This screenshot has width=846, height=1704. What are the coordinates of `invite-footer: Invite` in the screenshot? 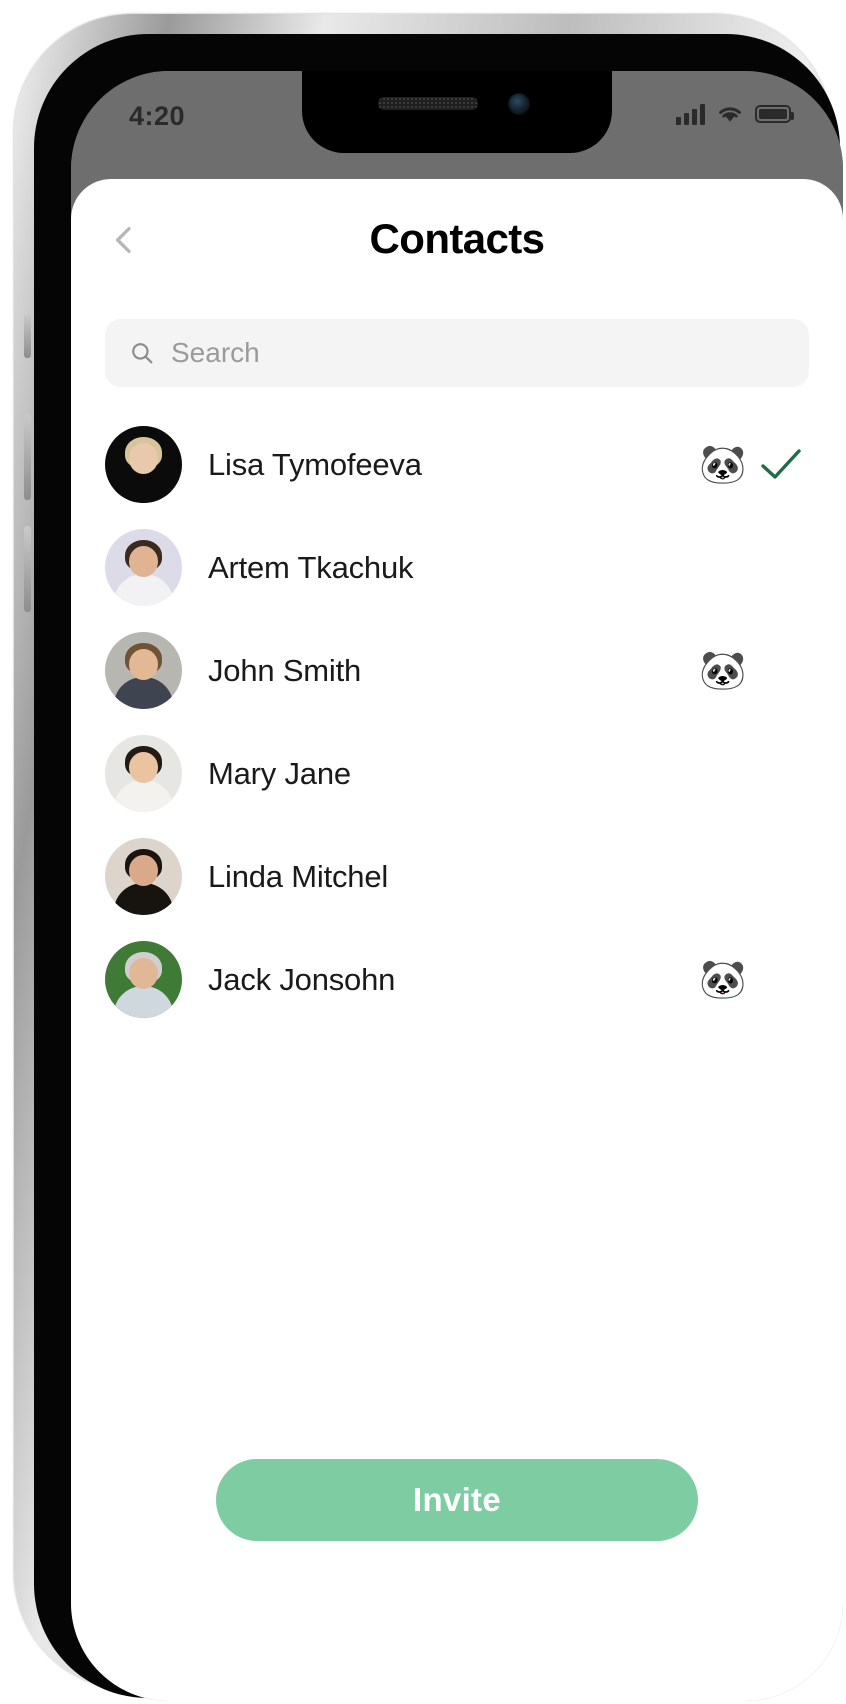 It's located at (457, 1500).